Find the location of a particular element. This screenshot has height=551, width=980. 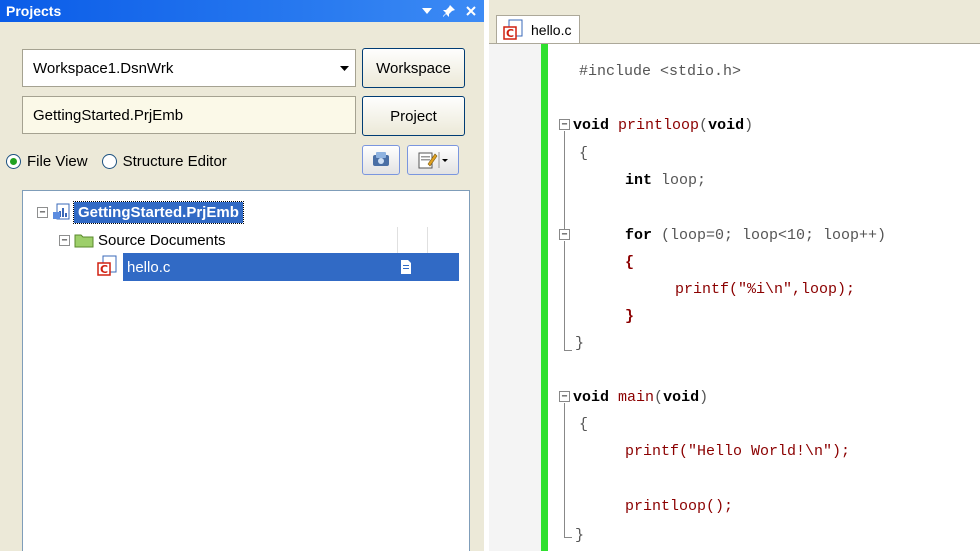

code-line-5: for (loop=0; loop<10; loop++) is located at coordinates (755, 236).